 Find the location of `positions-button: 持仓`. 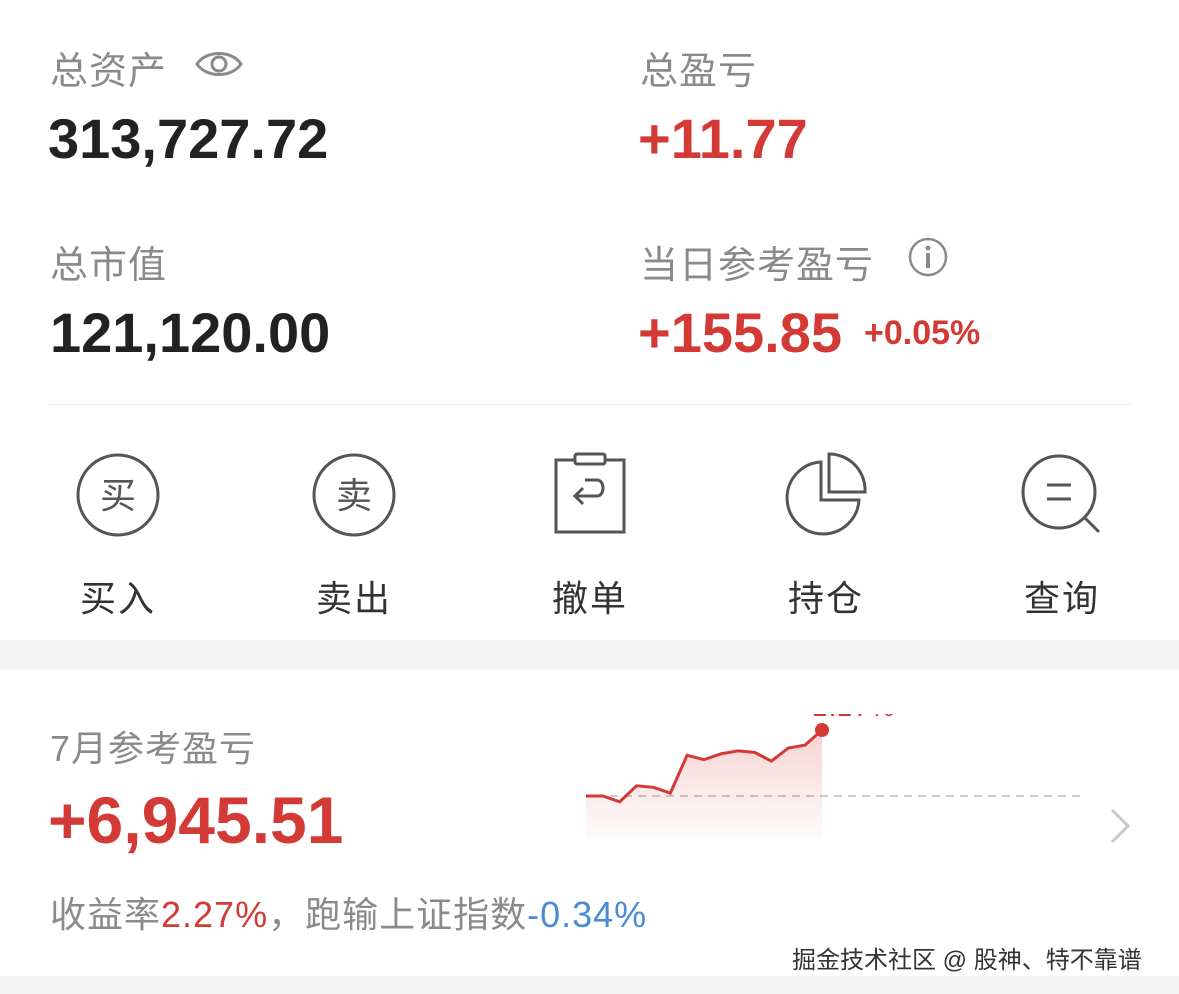

positions-button: 持仓 is located at coordinates (826, 536).